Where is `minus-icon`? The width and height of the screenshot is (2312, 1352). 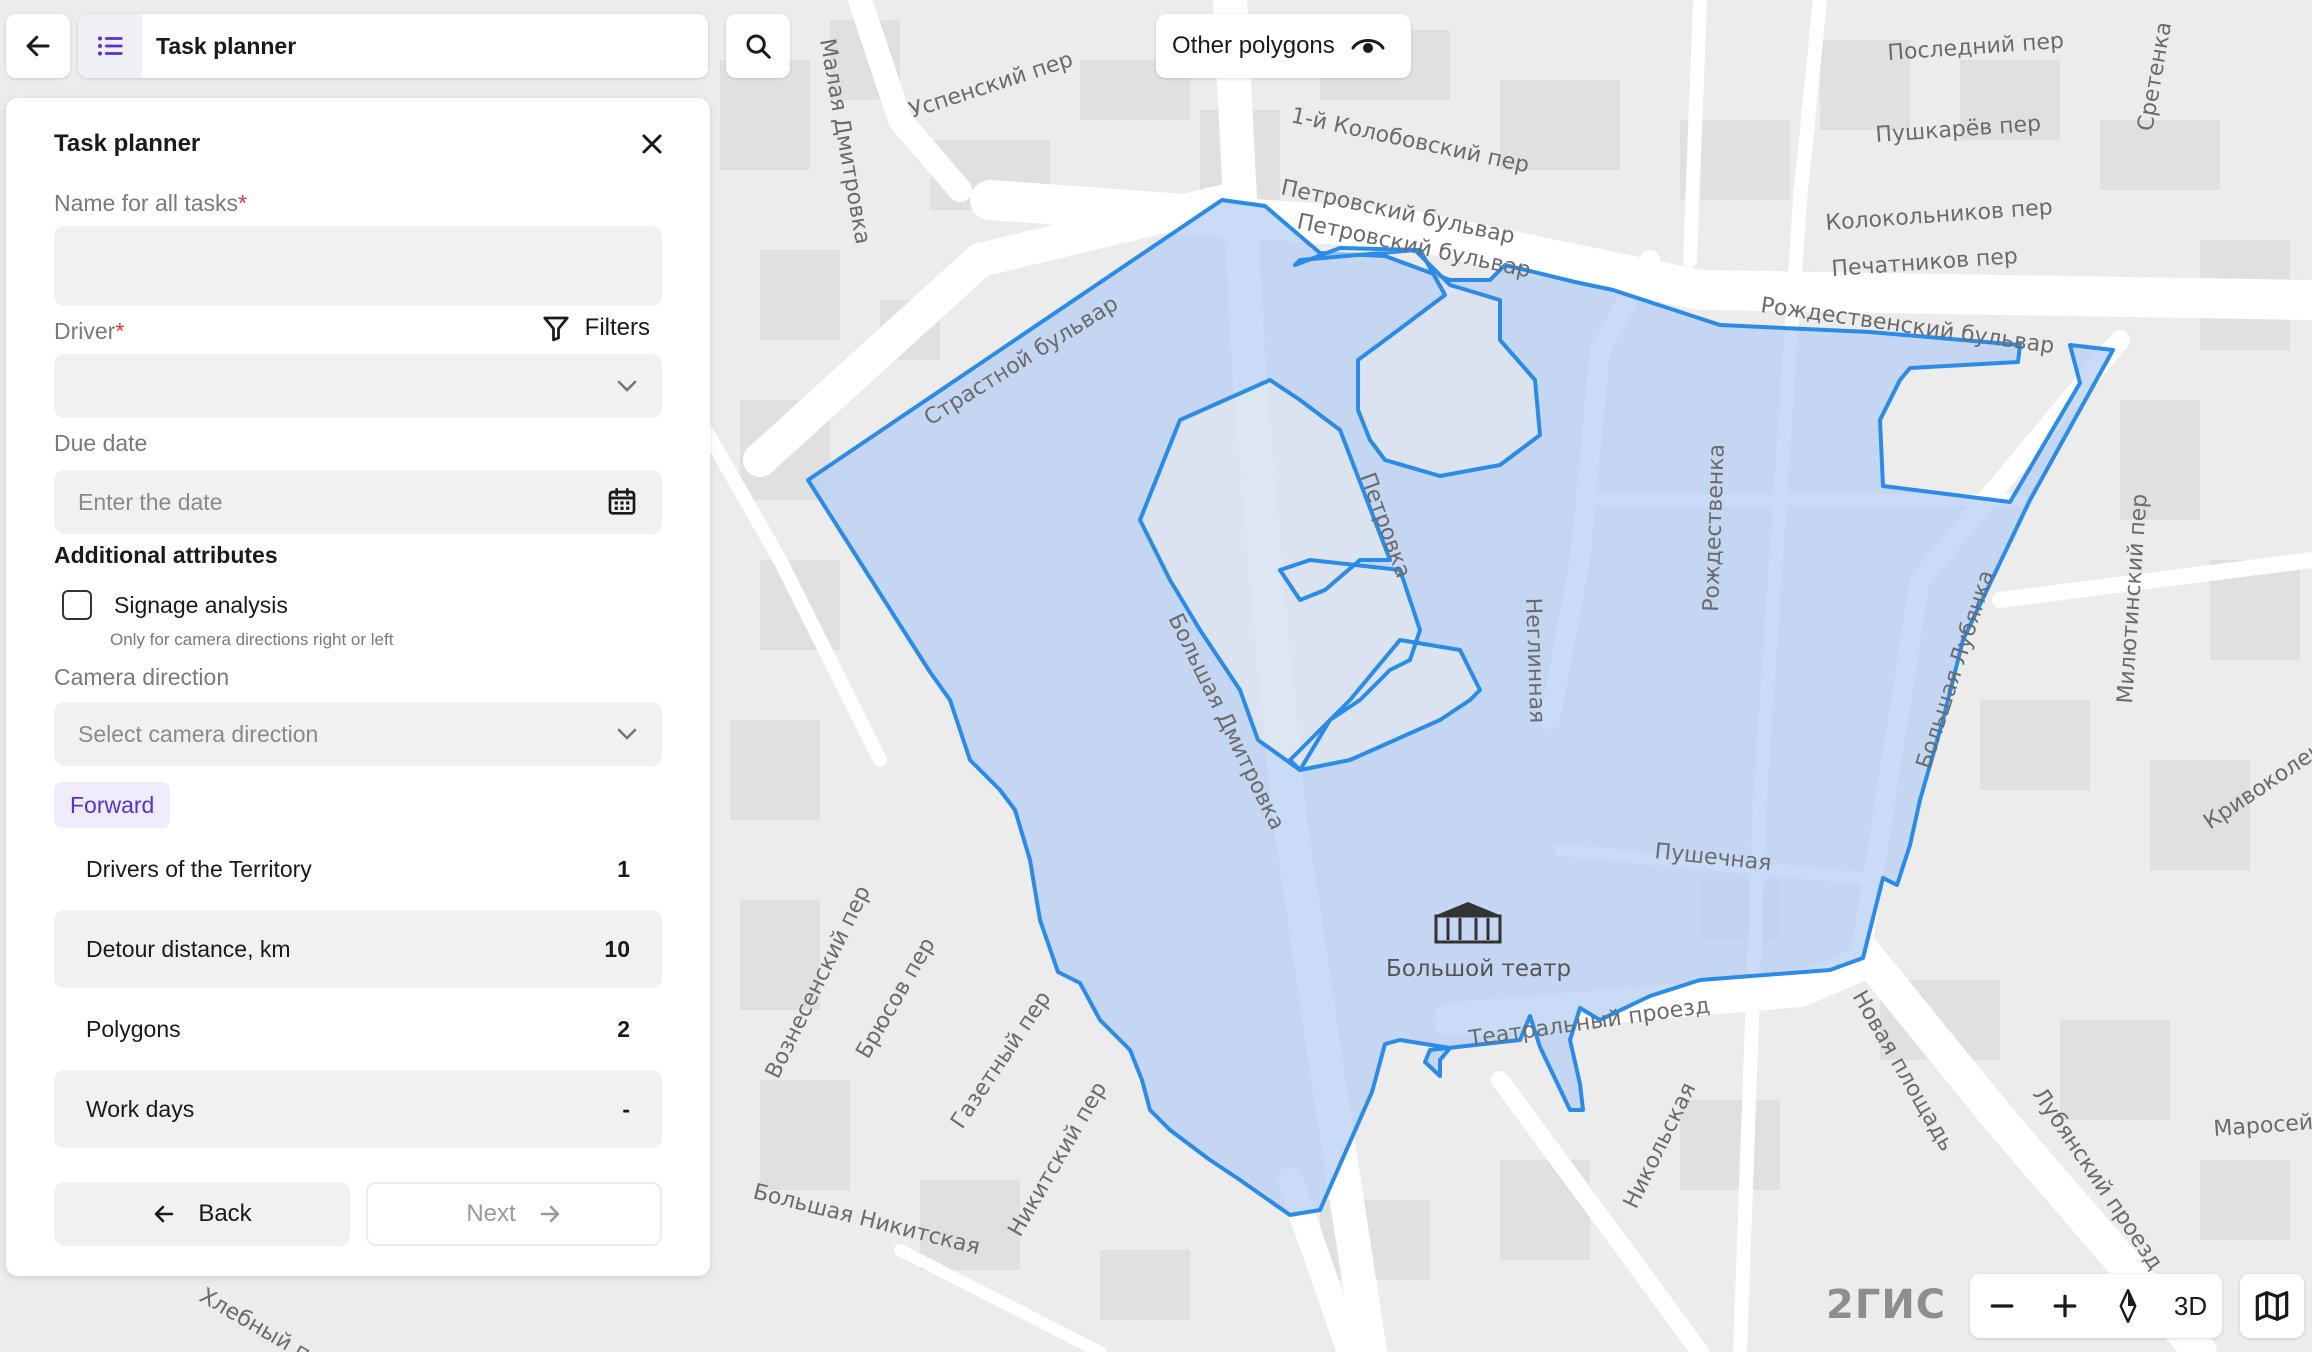 minus-icon is located at coordinates (2001, 1306).